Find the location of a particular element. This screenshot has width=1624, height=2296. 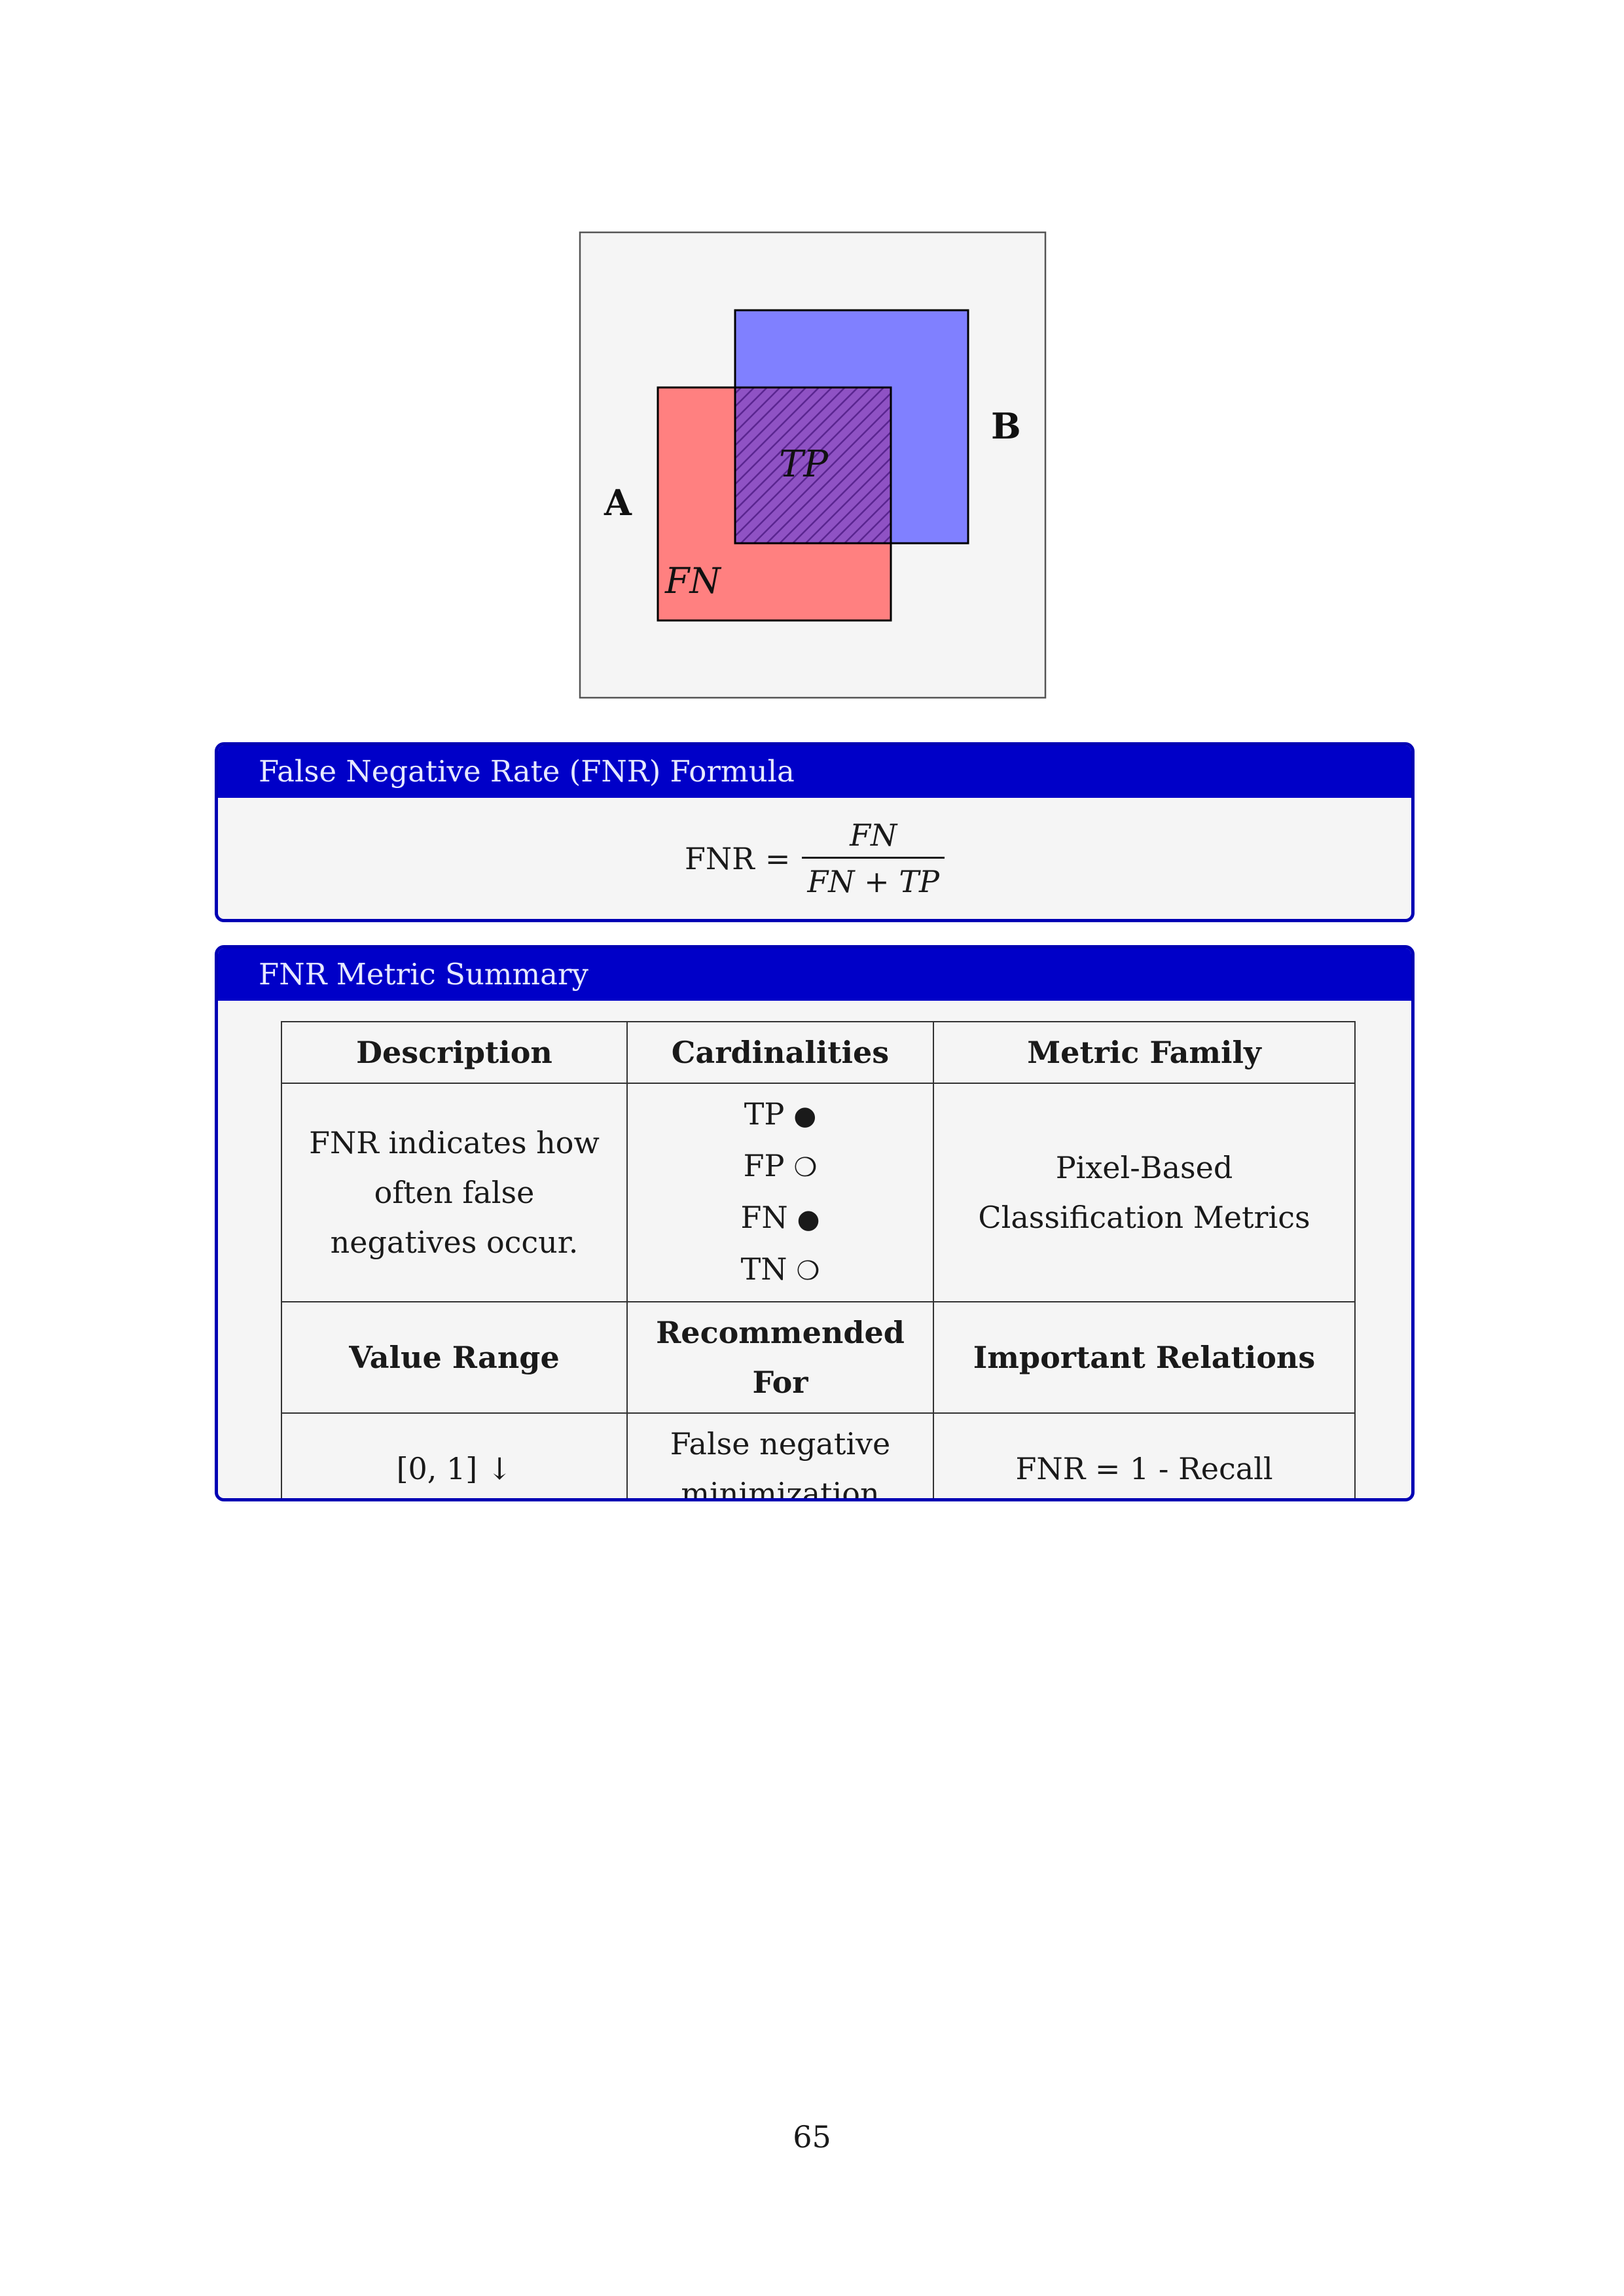

formula-fraction: FN FN + TP is located at coordinates (874, 858).